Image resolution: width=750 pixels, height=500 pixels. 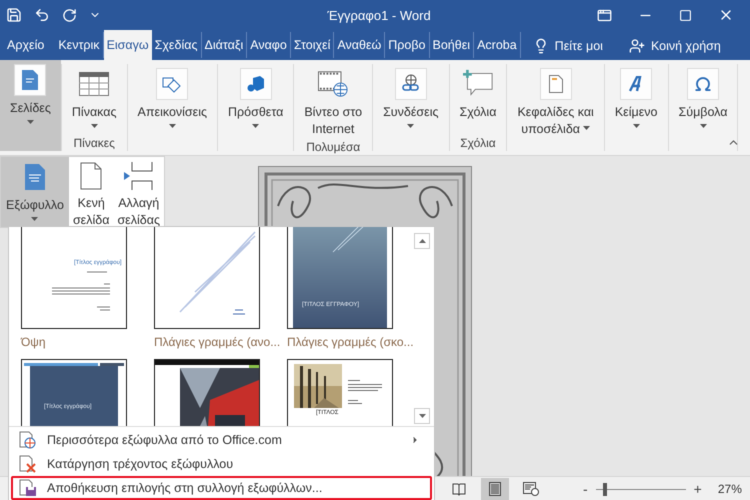 What do you see at coordinates (411, 98) in the screenshot?
I see `ribbon-button: Συνδέσεις` at bounding box center [411, 98].